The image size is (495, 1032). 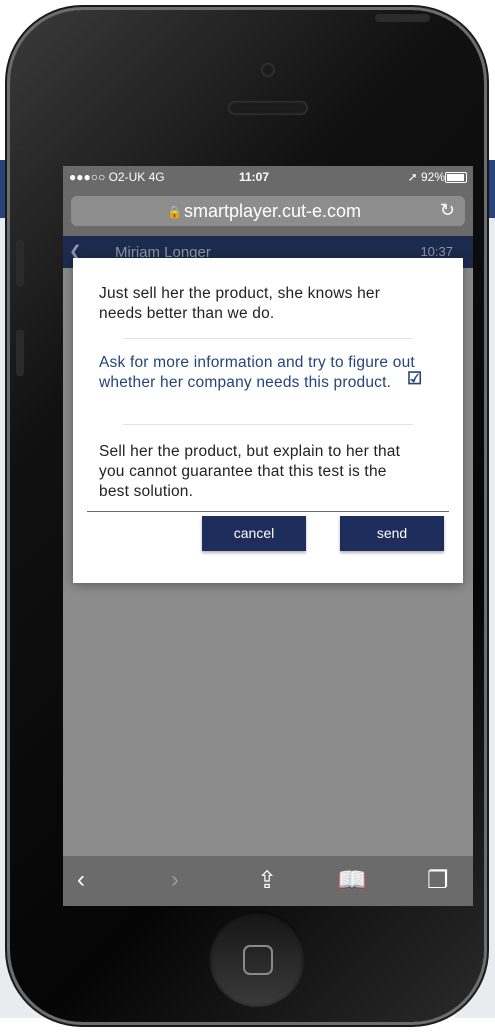 What do you see at coordinates (117, 177) in the screenshot?
I see `carrier-label: ●●●○○ O2-UK 4G` at bounding box center [117, 177].